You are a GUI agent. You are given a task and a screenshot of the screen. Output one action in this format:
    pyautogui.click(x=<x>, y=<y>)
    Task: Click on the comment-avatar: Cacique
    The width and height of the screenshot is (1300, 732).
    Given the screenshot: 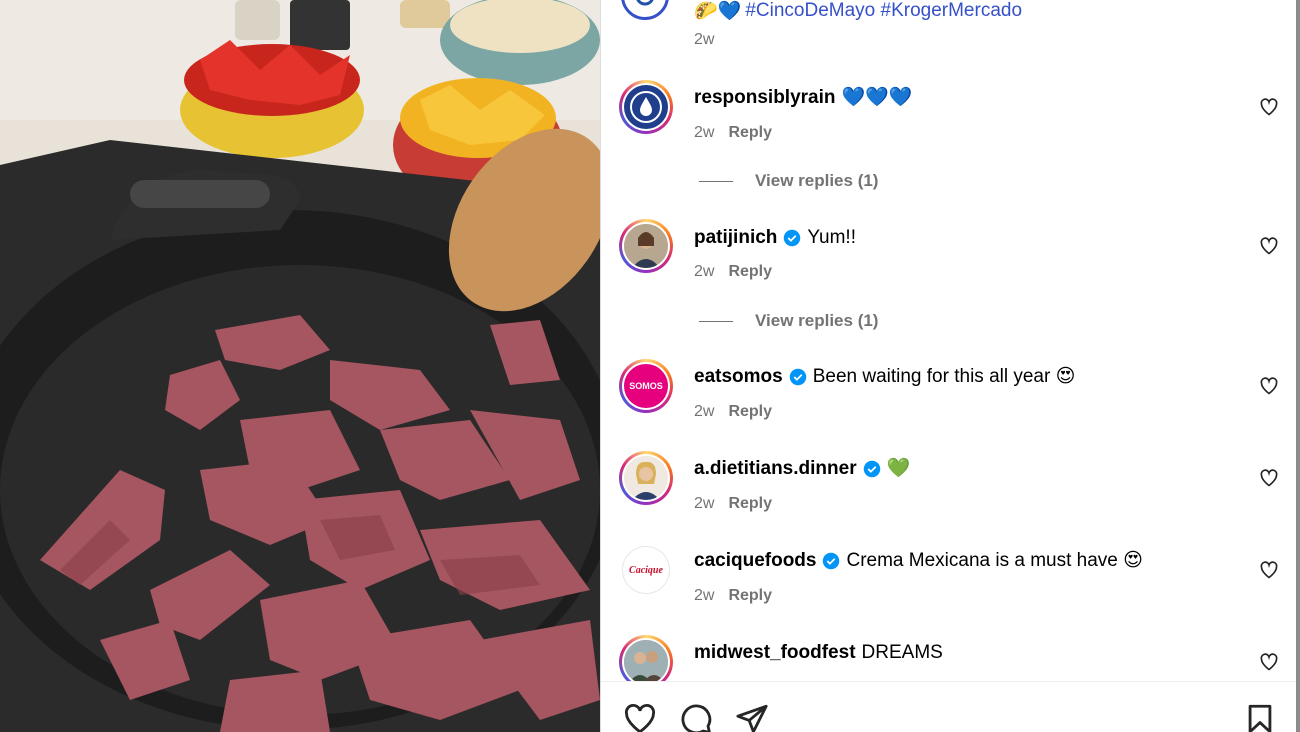 What is the action you would take?
    pyautogui.click(x=646, y=570)
    